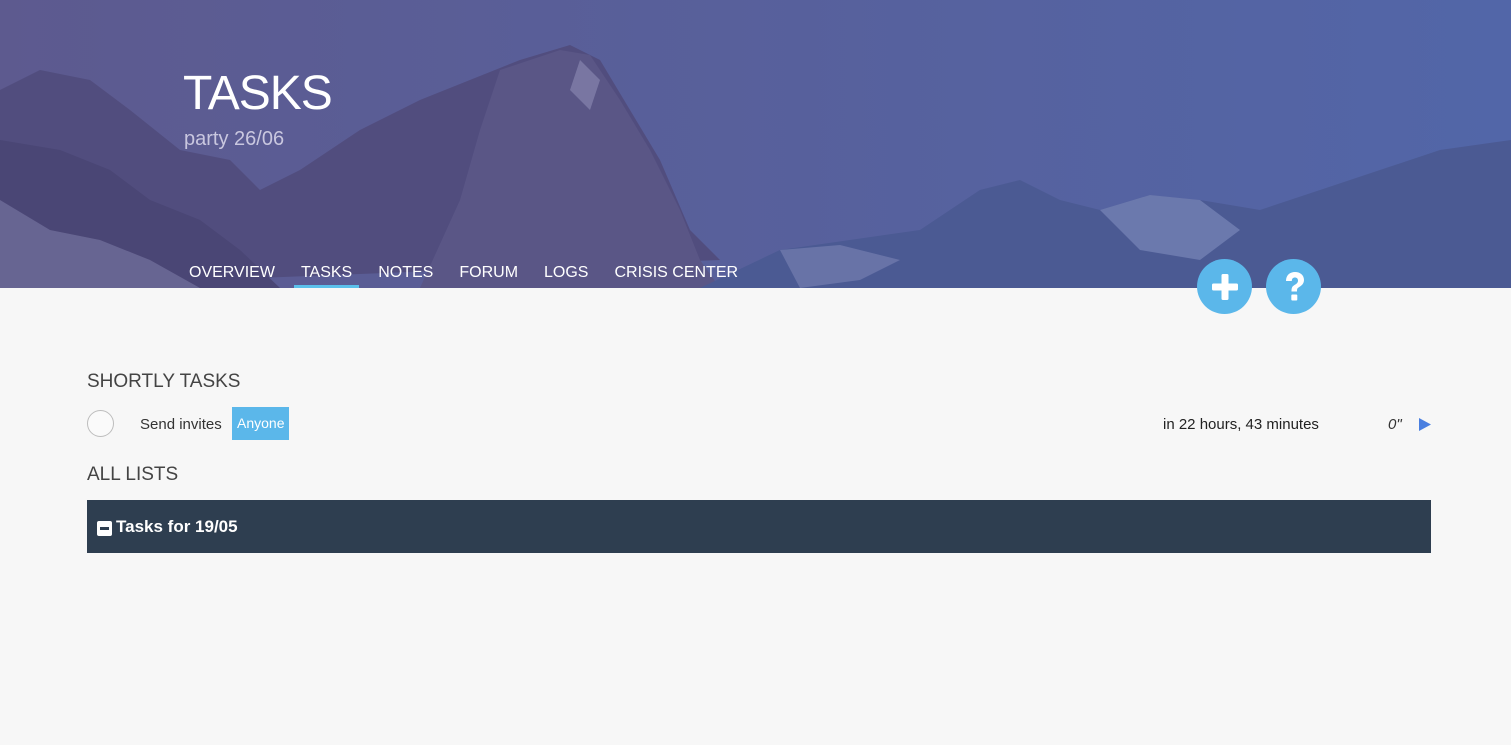 This screenshot has height=745, width=1511. I want to click on question-icon, so click(1294, 285).